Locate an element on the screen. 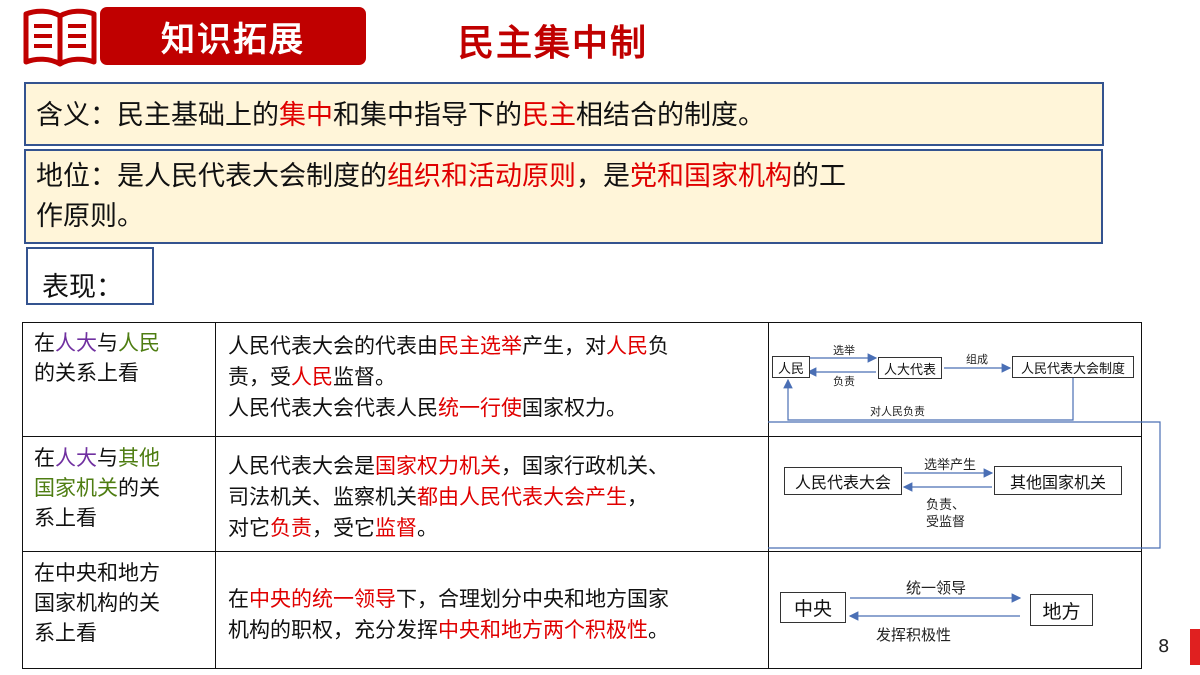  table-row-label: 在中央和地方 国家机构的关 系上看 is located at coordinates (97, 603).